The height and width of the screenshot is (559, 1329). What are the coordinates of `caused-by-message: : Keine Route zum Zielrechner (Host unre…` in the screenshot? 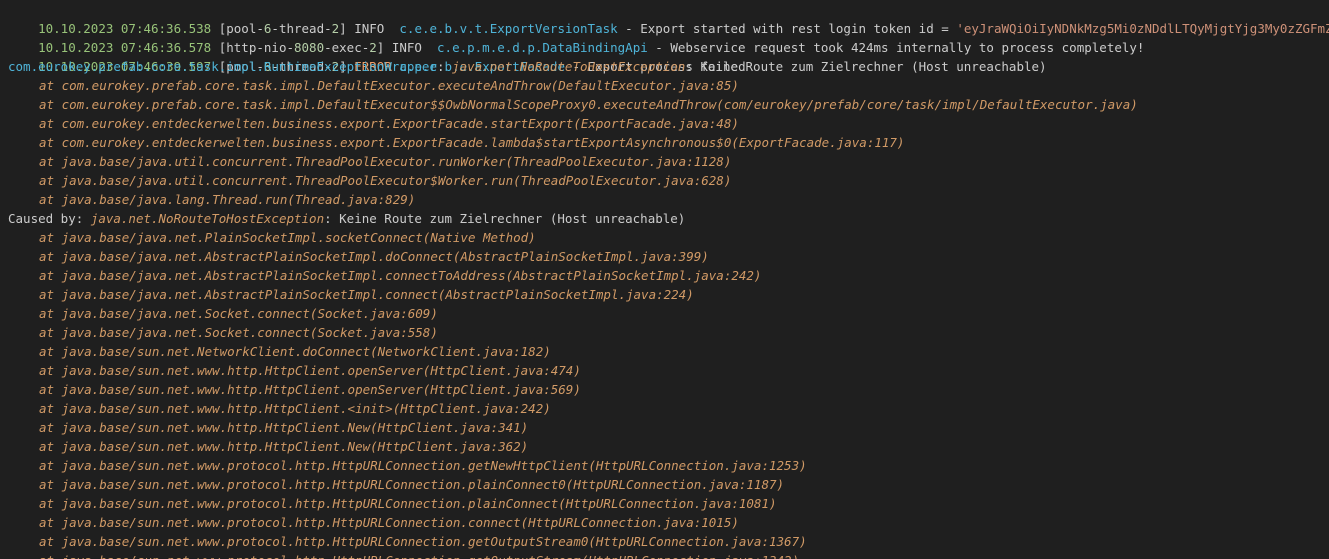 It's located at (505, 218).